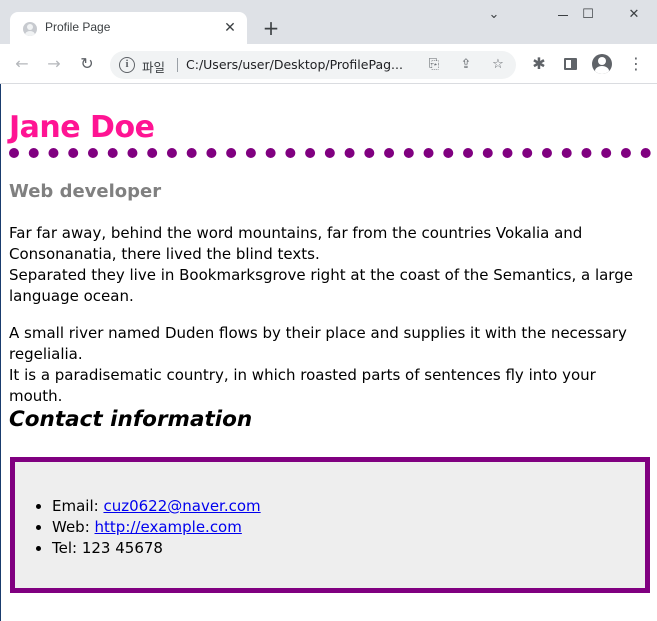 This screenshot has height=621, width=657. What do you see at coordinates (54, 64) in the screenshot?
I see `forward-arrow-icon: →` at bounding box center [54, 64].